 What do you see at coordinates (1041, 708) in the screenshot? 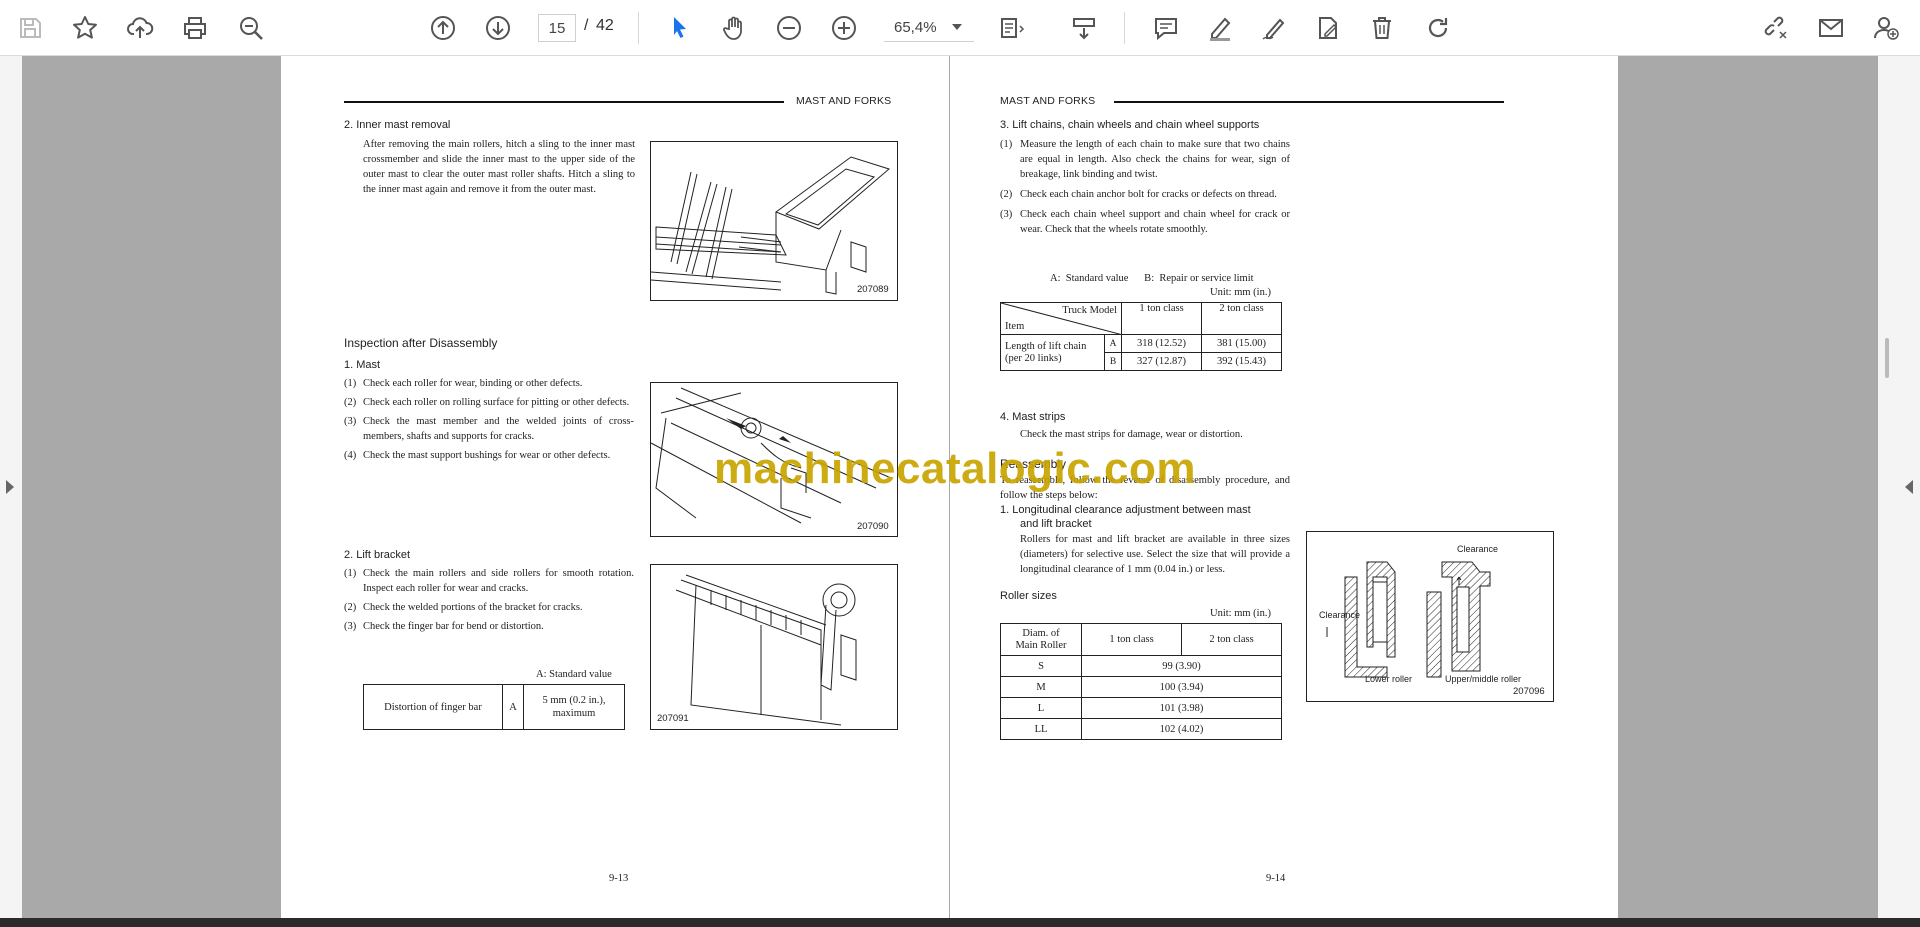
I see `table-cell: L` at bounding box center [1041, 708].